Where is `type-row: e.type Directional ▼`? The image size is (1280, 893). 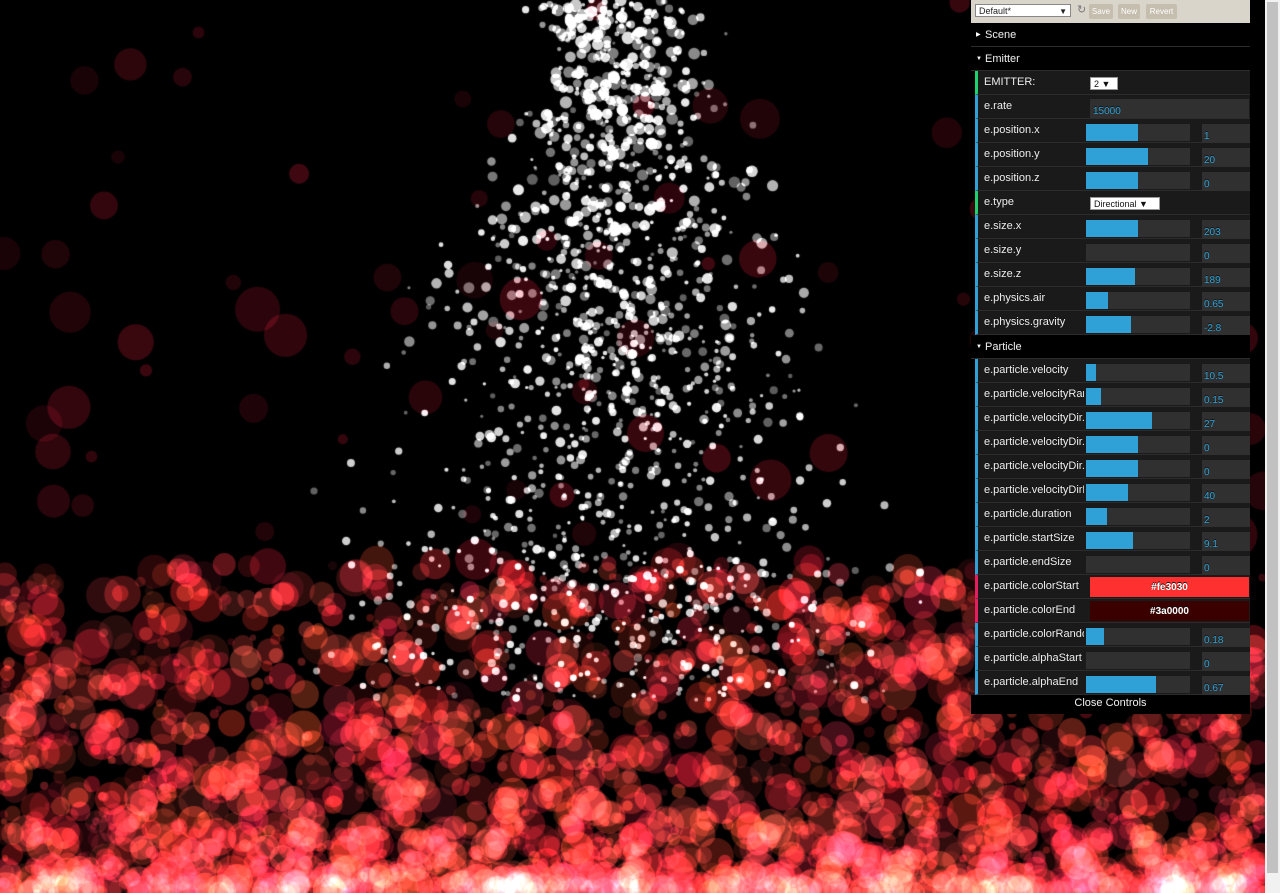
type-row: e.type Directional ▼ is located at coordinates (1112, 203).